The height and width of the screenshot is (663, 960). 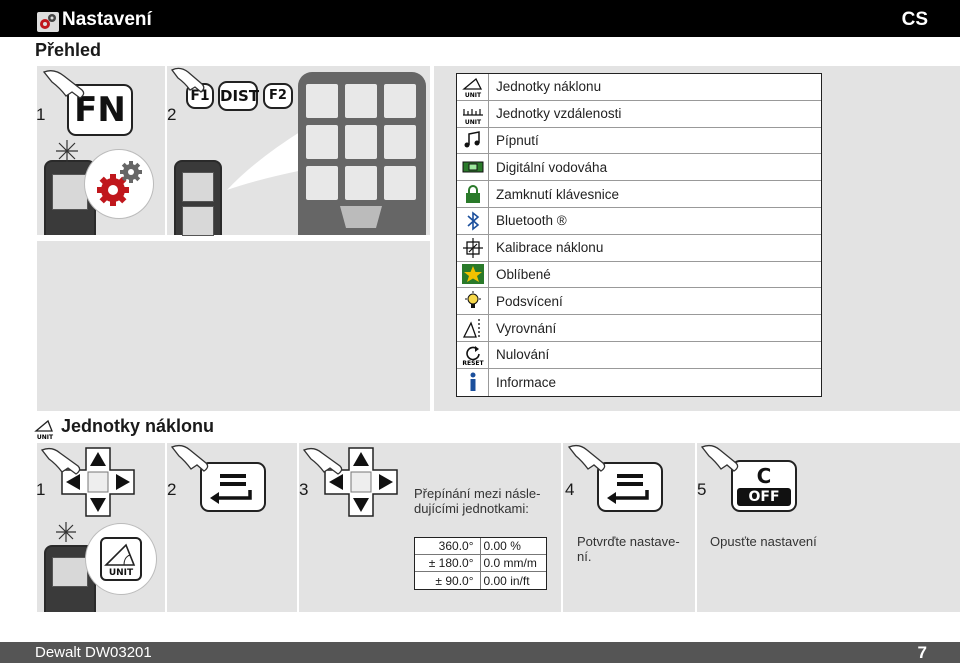 I want to click on footer-bar: Dewalt DW03201 7, so click(x=480, y=652).